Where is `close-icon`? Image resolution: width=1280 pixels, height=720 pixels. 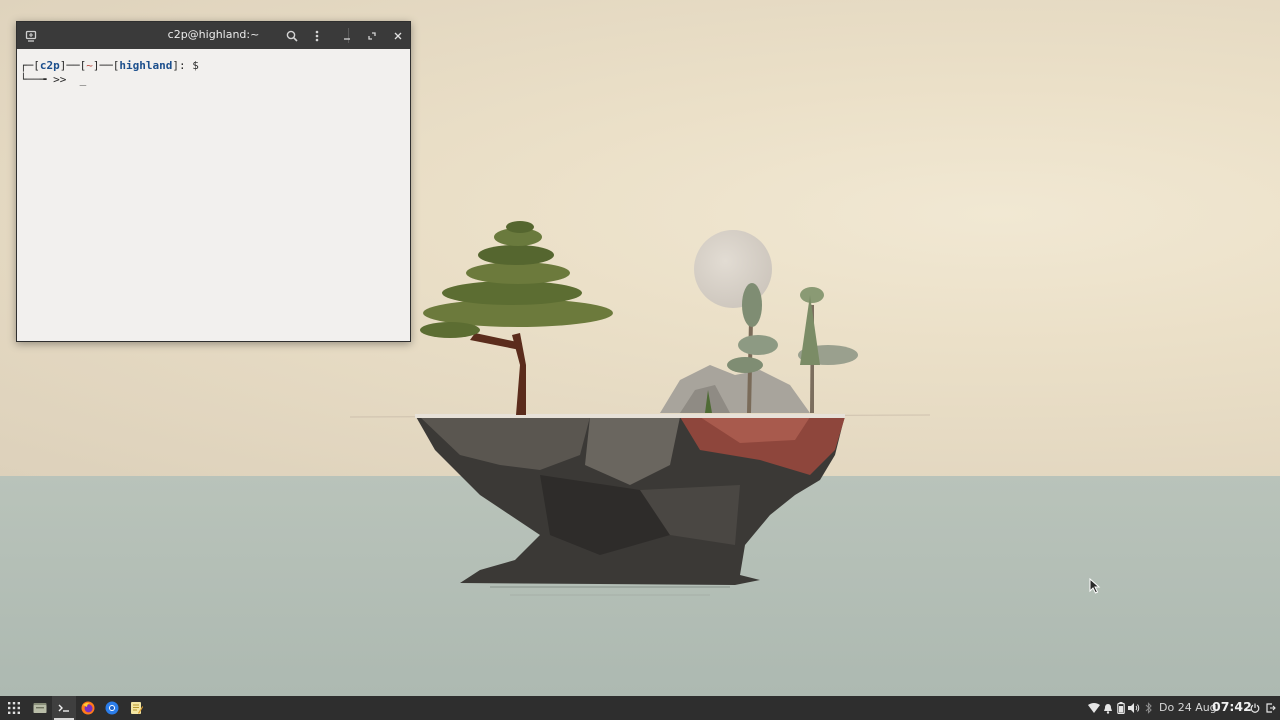
close-icon is located at coordinates (398, 36).